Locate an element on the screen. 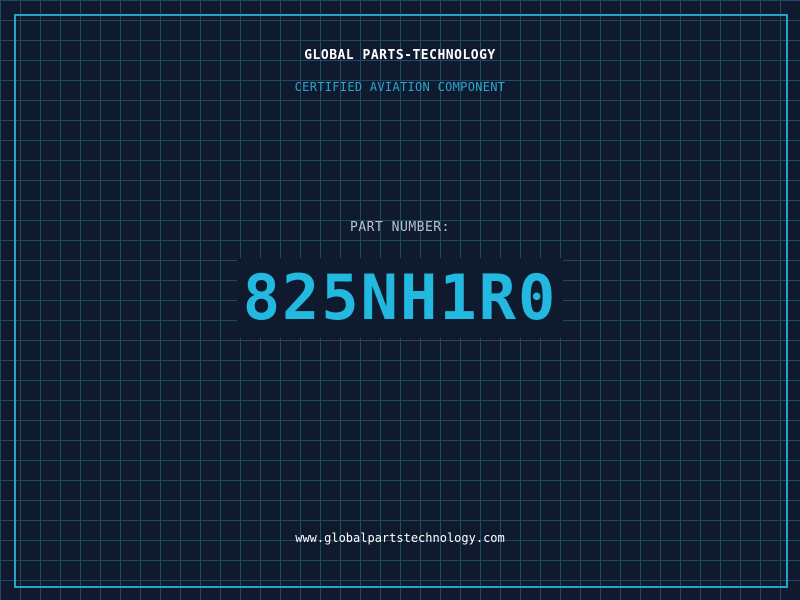 This screenshot has height=600, width=800. part-number-value: 825NH1R0 is located at coordinates (400, 298).